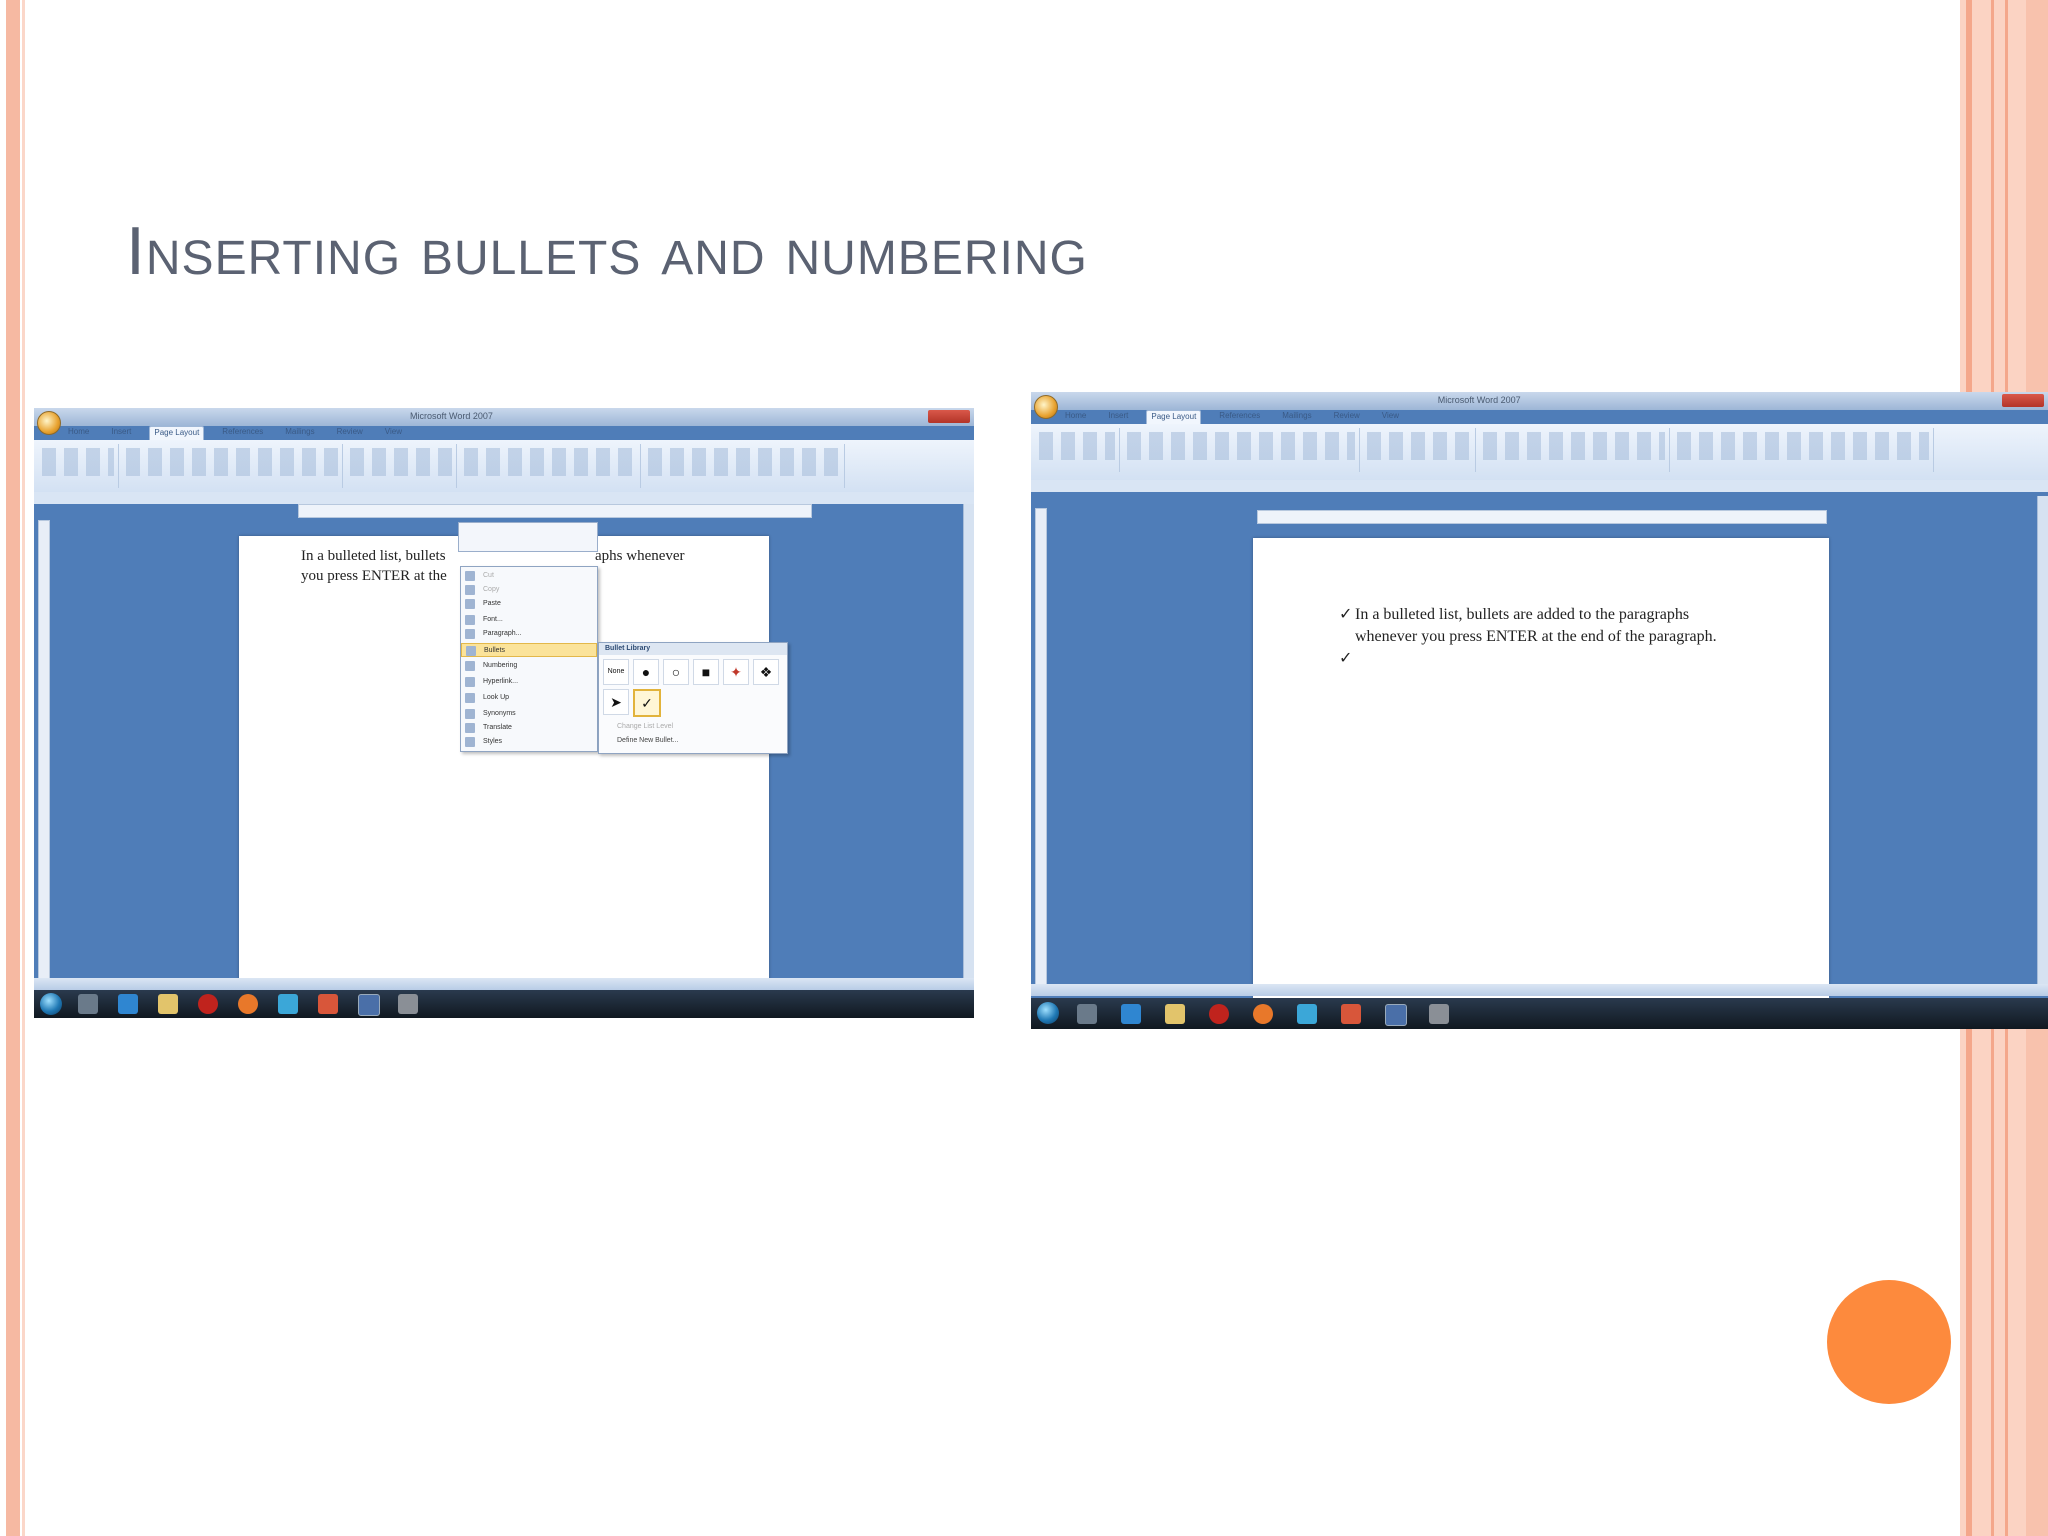 This screenshot has width=2048, height=1536. I want to click on windows-taskbar, so click(504, 1004).